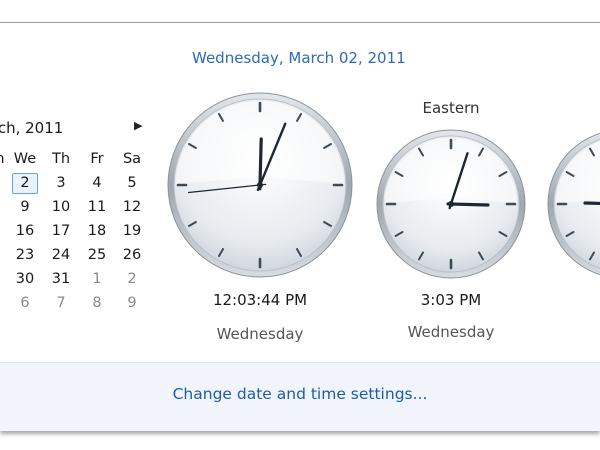  What do you see at coordinates (132, 231) in the screenshot?
I see `calendar-day: 19` at bounding box center [132, 231].